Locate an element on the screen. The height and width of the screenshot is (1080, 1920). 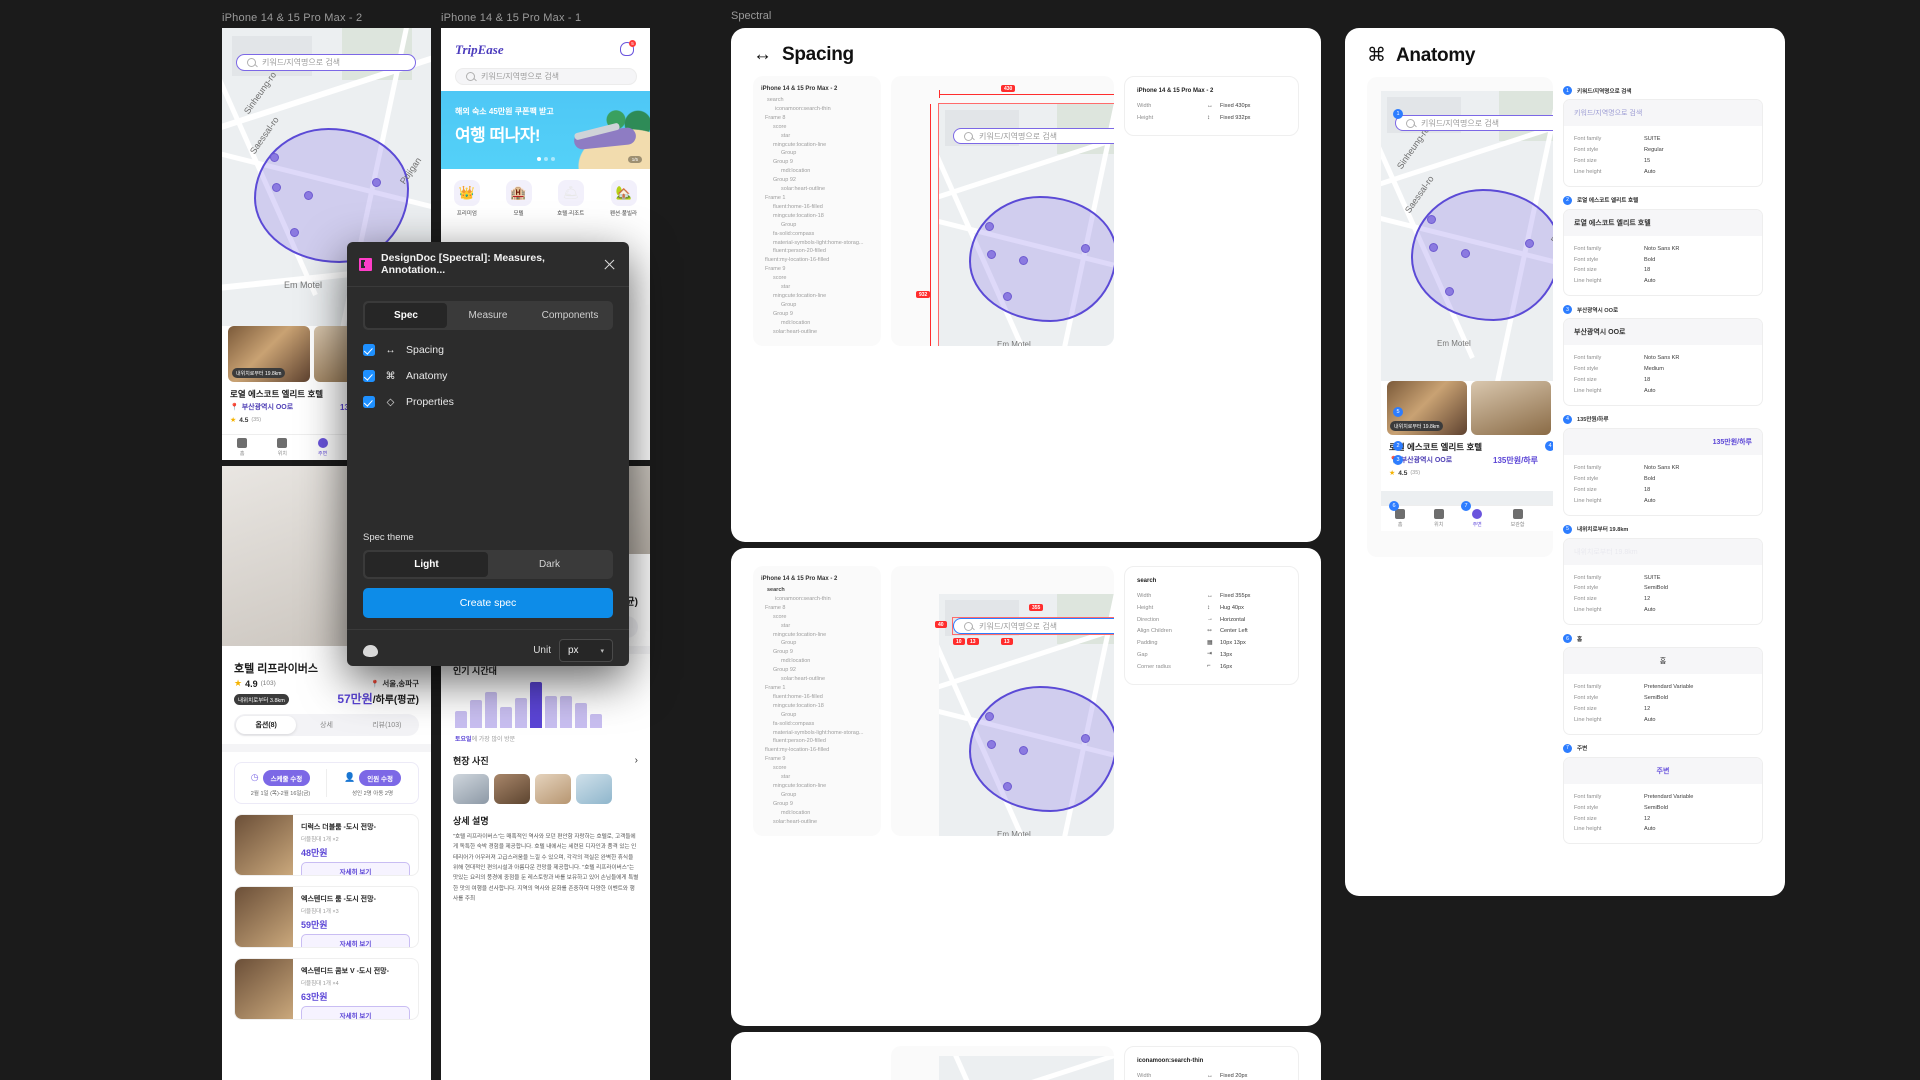
room-row: 엑스텐디드 룸 -도시 전망- 더블침대 1개 ×3 59만원 자세히 보기 is located at coordinates (326, 917).